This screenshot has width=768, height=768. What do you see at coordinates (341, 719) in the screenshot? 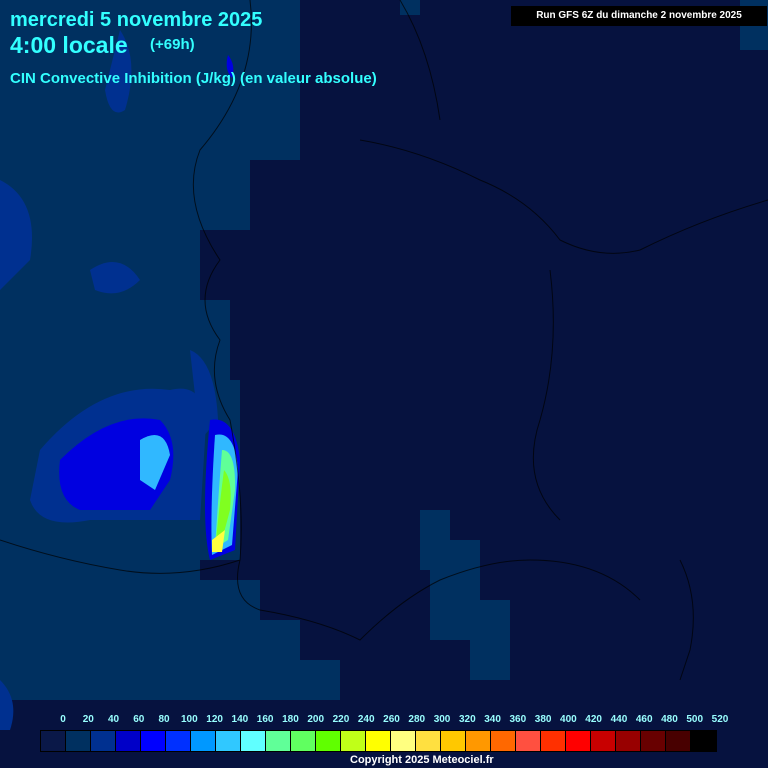
I see `legend-label: 220` at bounding box center [341, 719].